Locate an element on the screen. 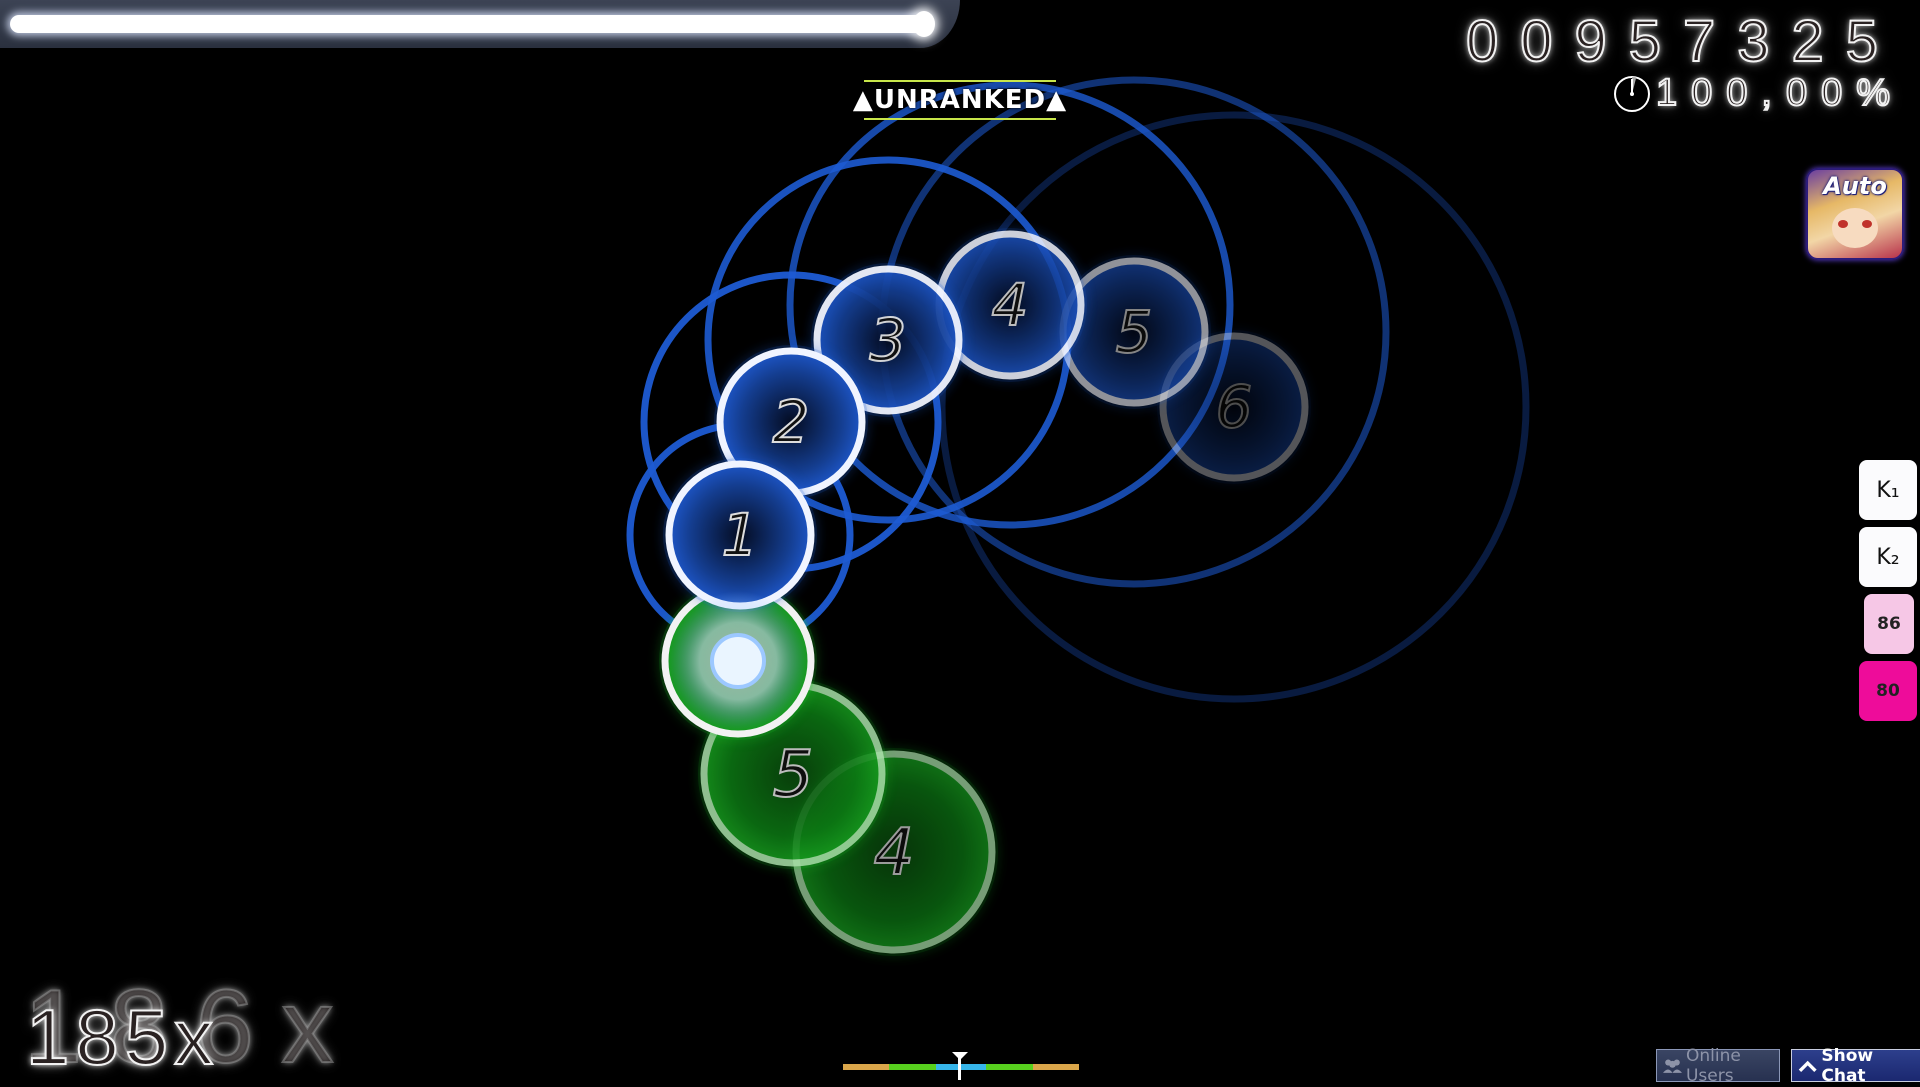 This screenshot has height=1087, width=1920. health-bar is located at coordinates (477, 24).